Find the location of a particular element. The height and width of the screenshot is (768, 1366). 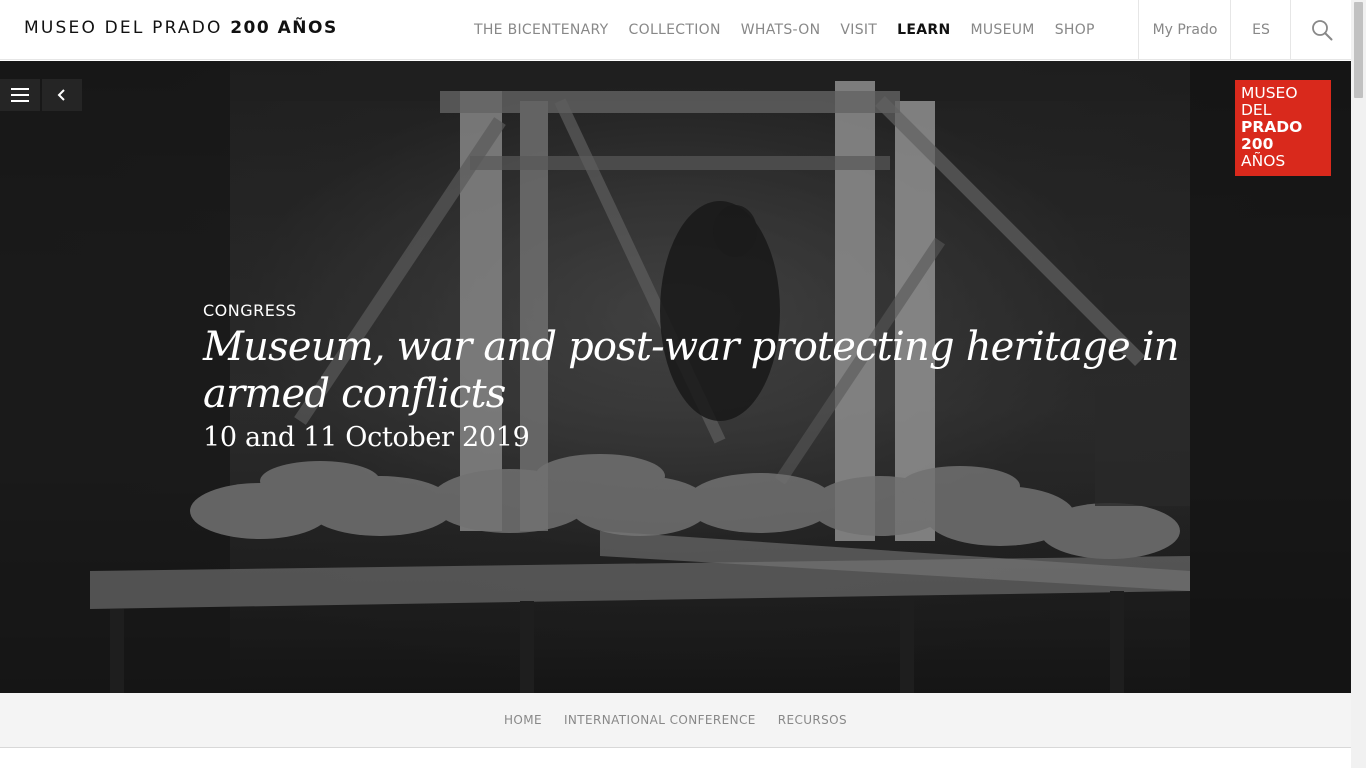

nav-item-visit: VISIT is located at coordinates (858, 30).